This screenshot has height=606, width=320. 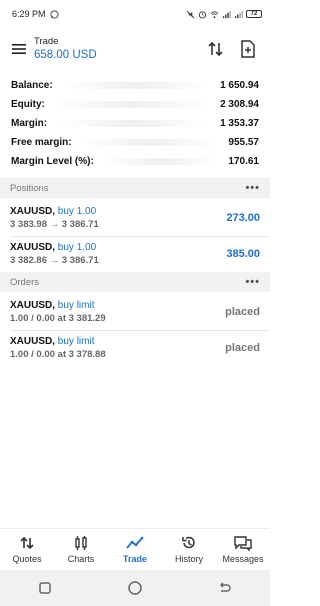 What do you see at coordinates (188, 542) in the screenshot?
I see `history-icon` at bounding box center [188, 542].